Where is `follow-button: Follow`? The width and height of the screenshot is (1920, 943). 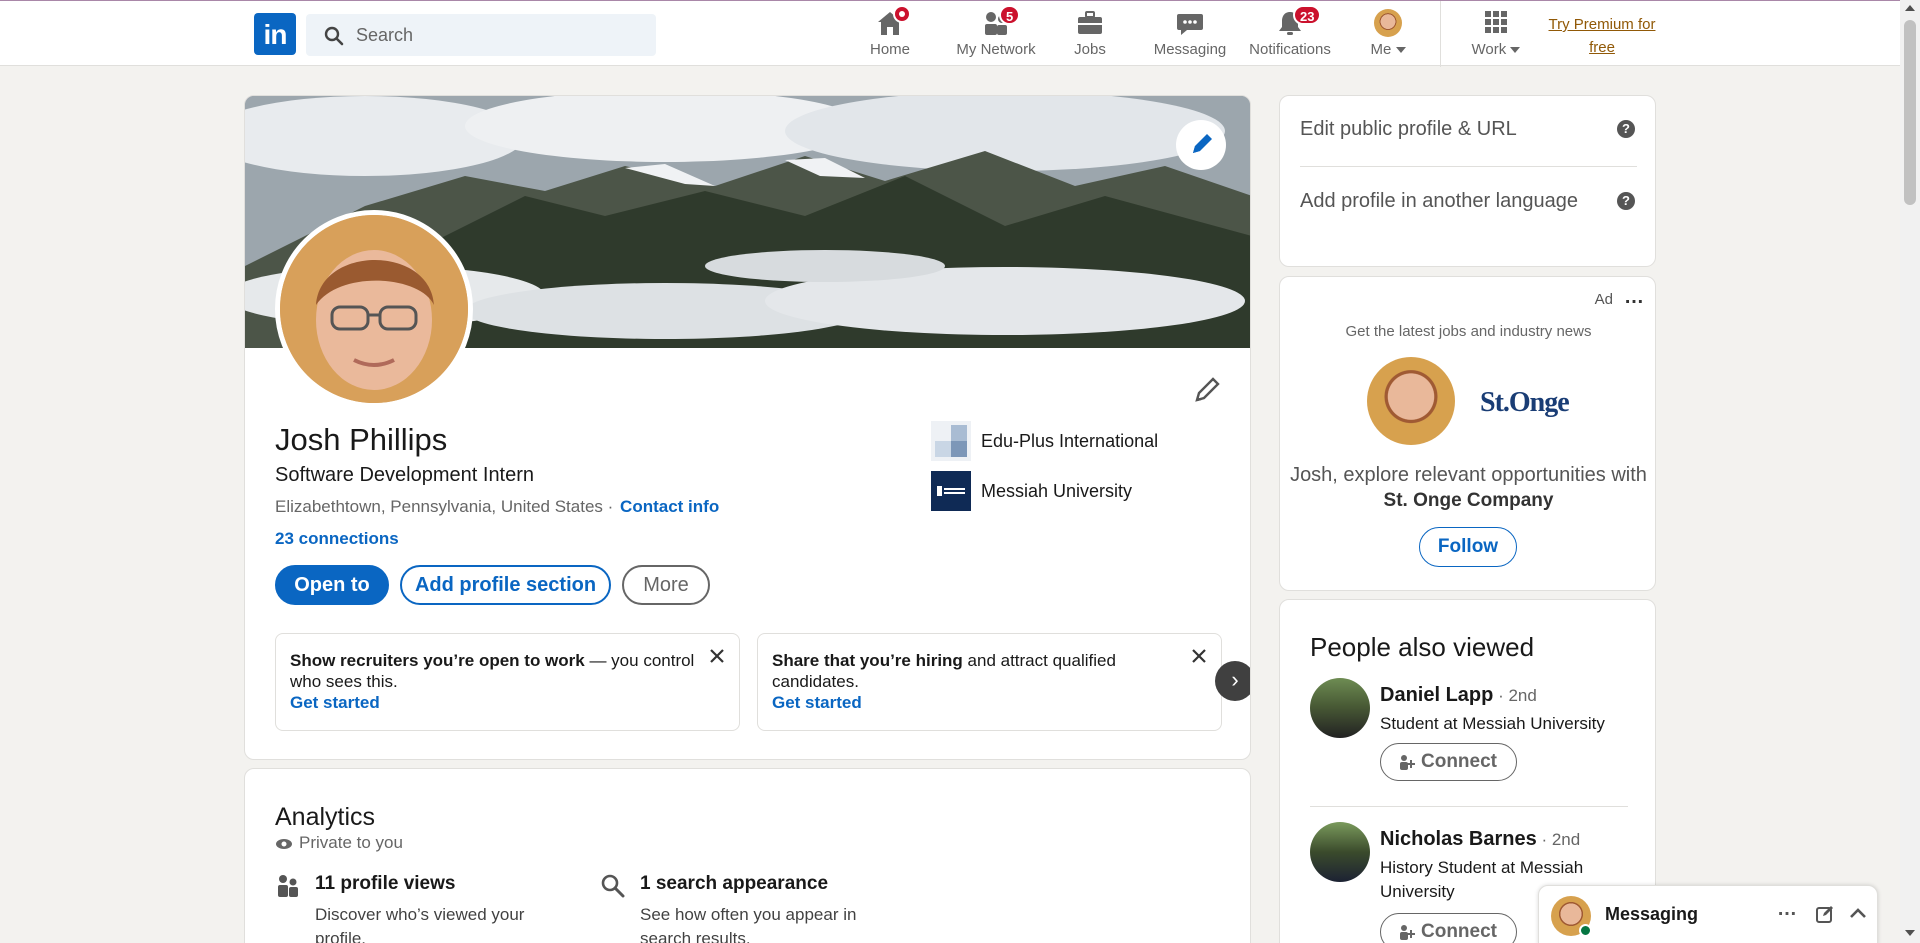 follow-button: Follow is located at coordinates (1468, 547).